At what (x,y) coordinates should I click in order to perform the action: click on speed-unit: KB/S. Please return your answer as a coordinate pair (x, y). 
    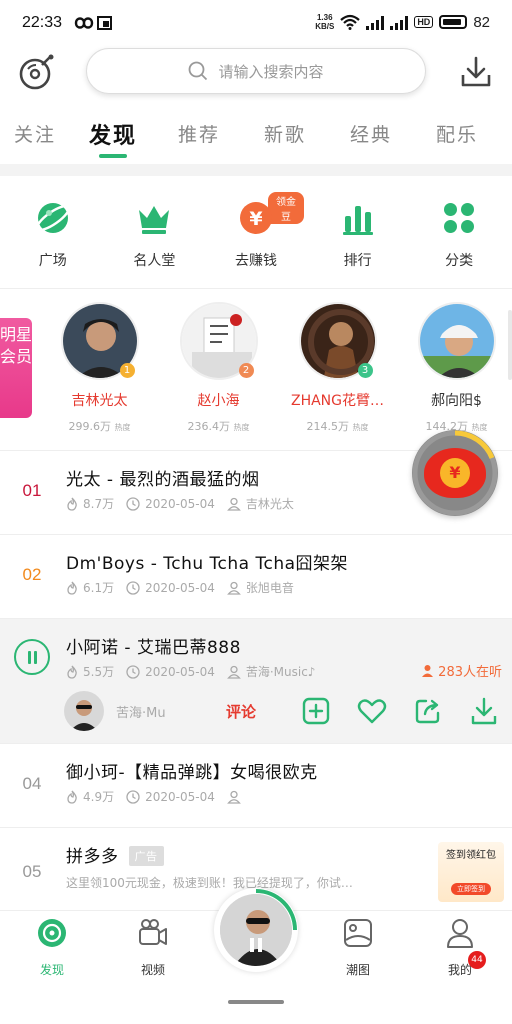
    Looking at the image, I should click on (325, 26).